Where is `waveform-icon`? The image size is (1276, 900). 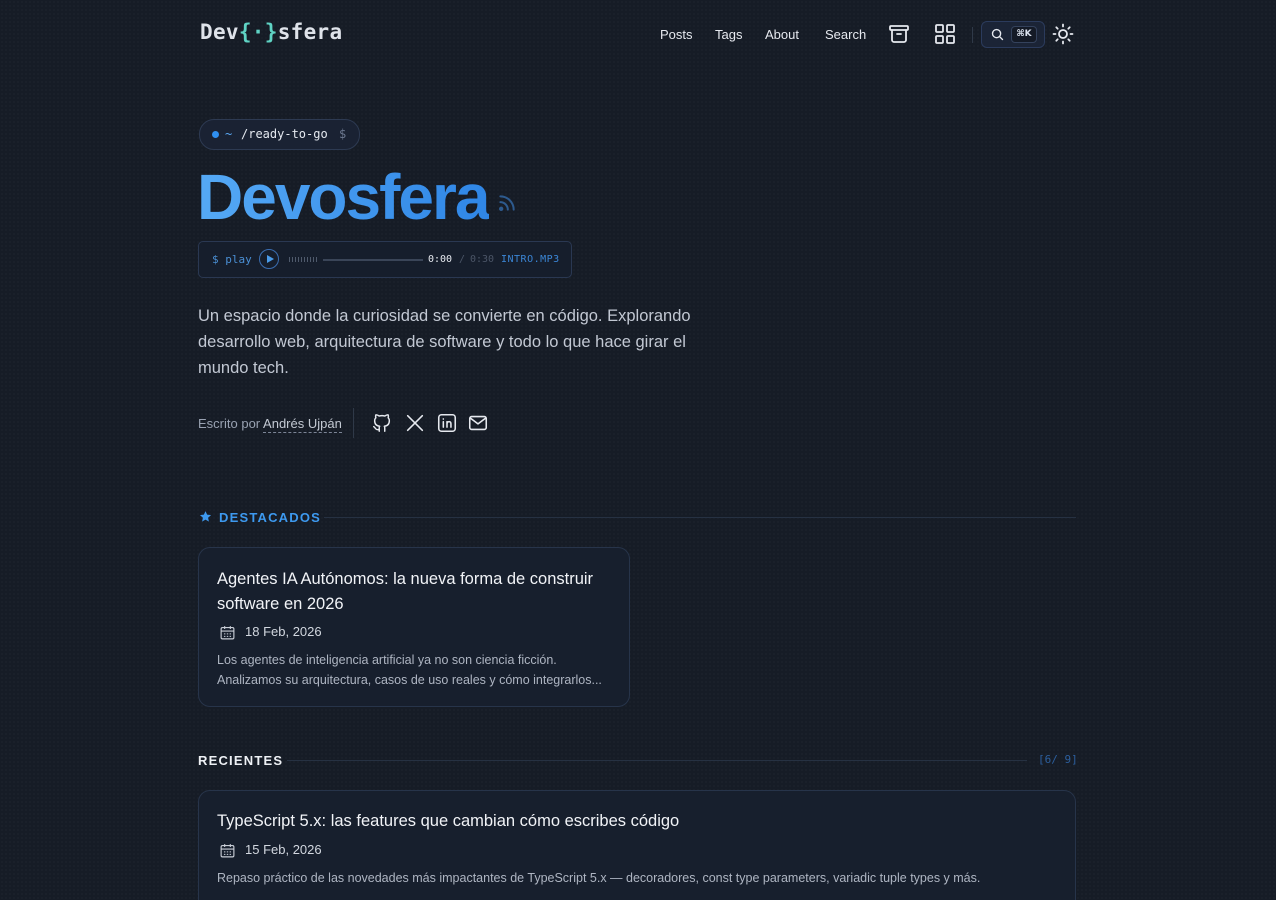 waveform-icon is located at coordinates (303, 259).